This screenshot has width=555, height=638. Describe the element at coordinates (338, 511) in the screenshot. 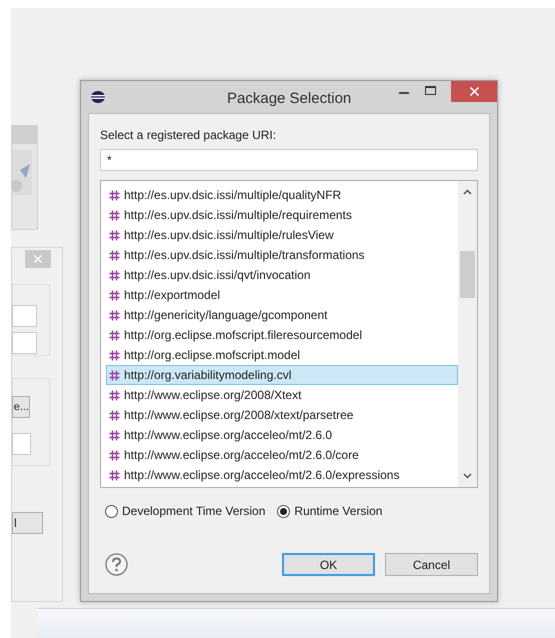

I see `radio-label: Runtime Version` at that location.